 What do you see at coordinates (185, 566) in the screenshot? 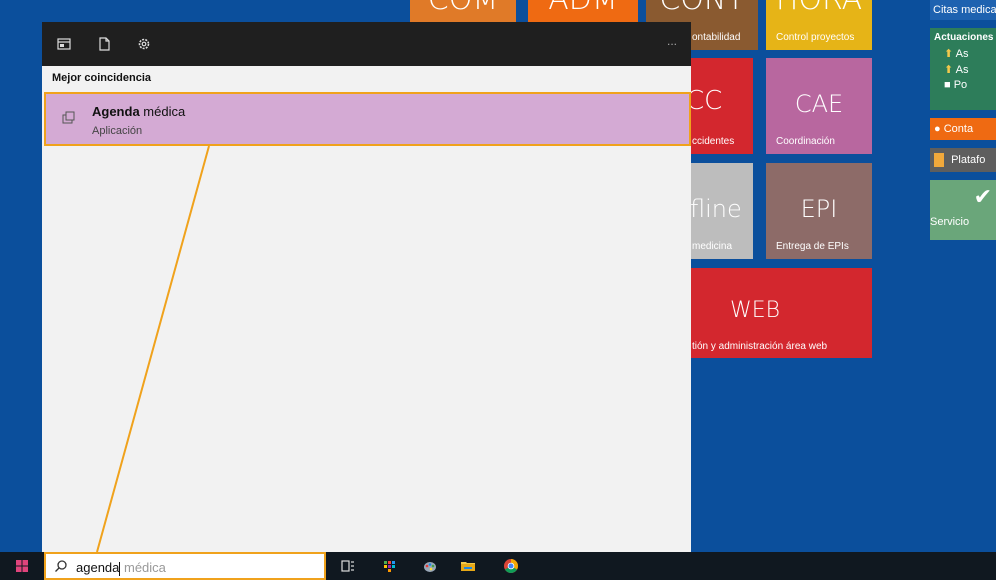
I see `taskbar-search-box: agenda médica` at bounding box center [185, 566].